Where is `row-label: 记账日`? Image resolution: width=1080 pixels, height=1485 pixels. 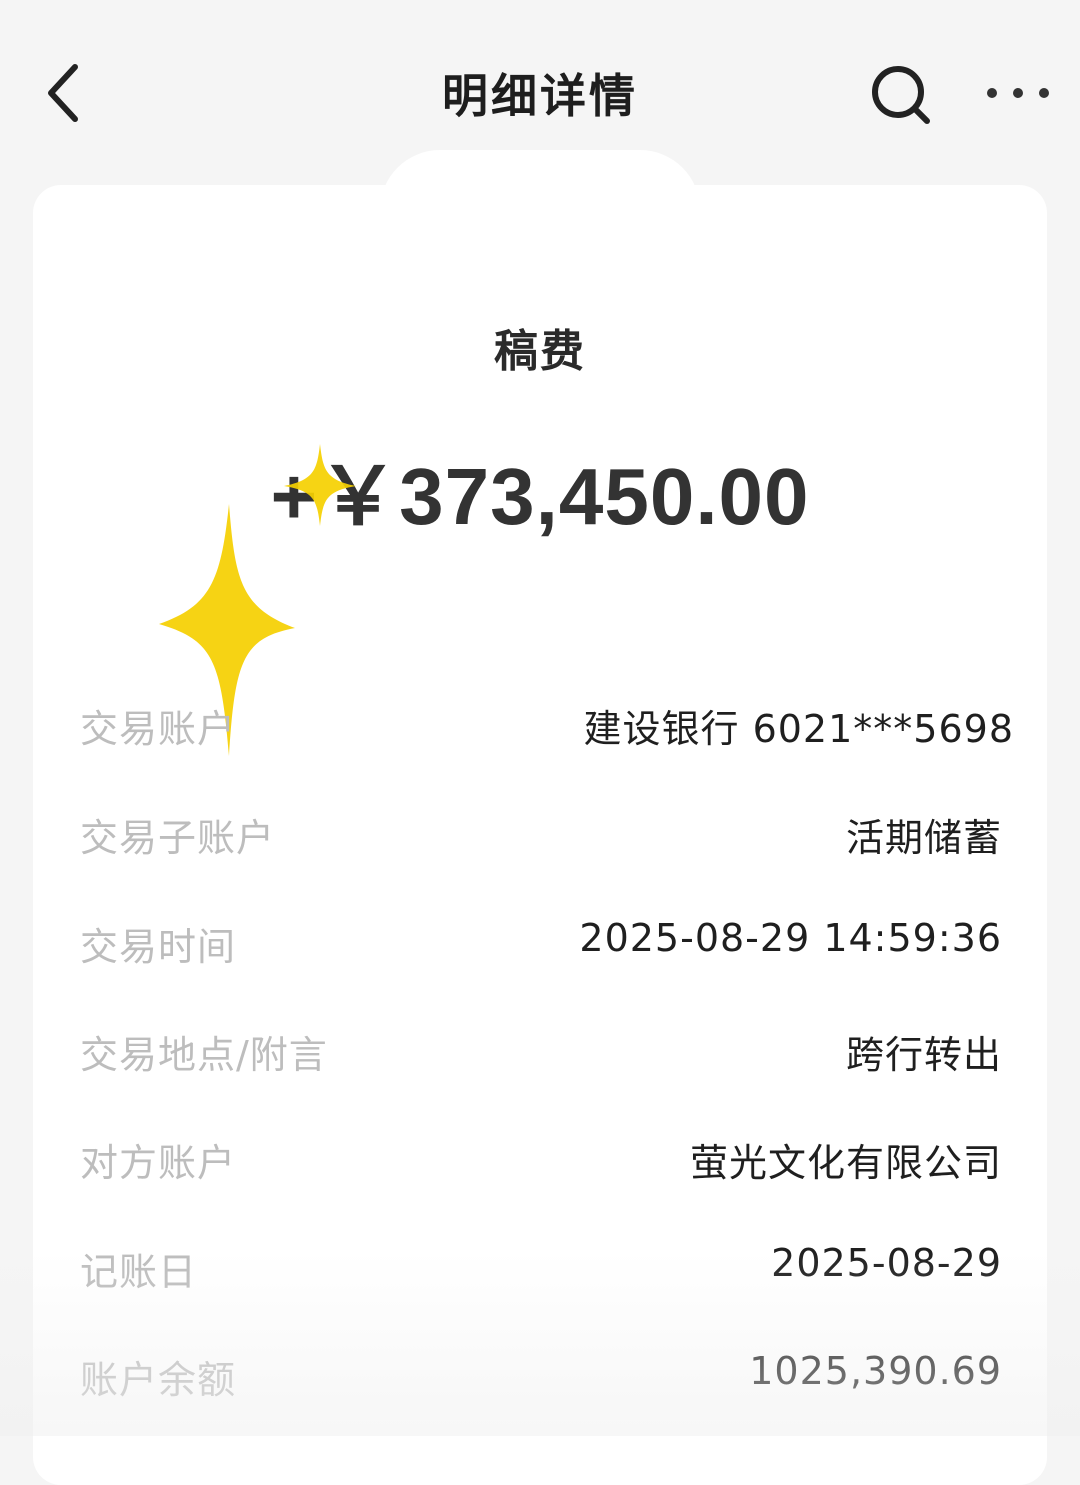 row-label: 记账日 is located at coordinates (139, 1272).